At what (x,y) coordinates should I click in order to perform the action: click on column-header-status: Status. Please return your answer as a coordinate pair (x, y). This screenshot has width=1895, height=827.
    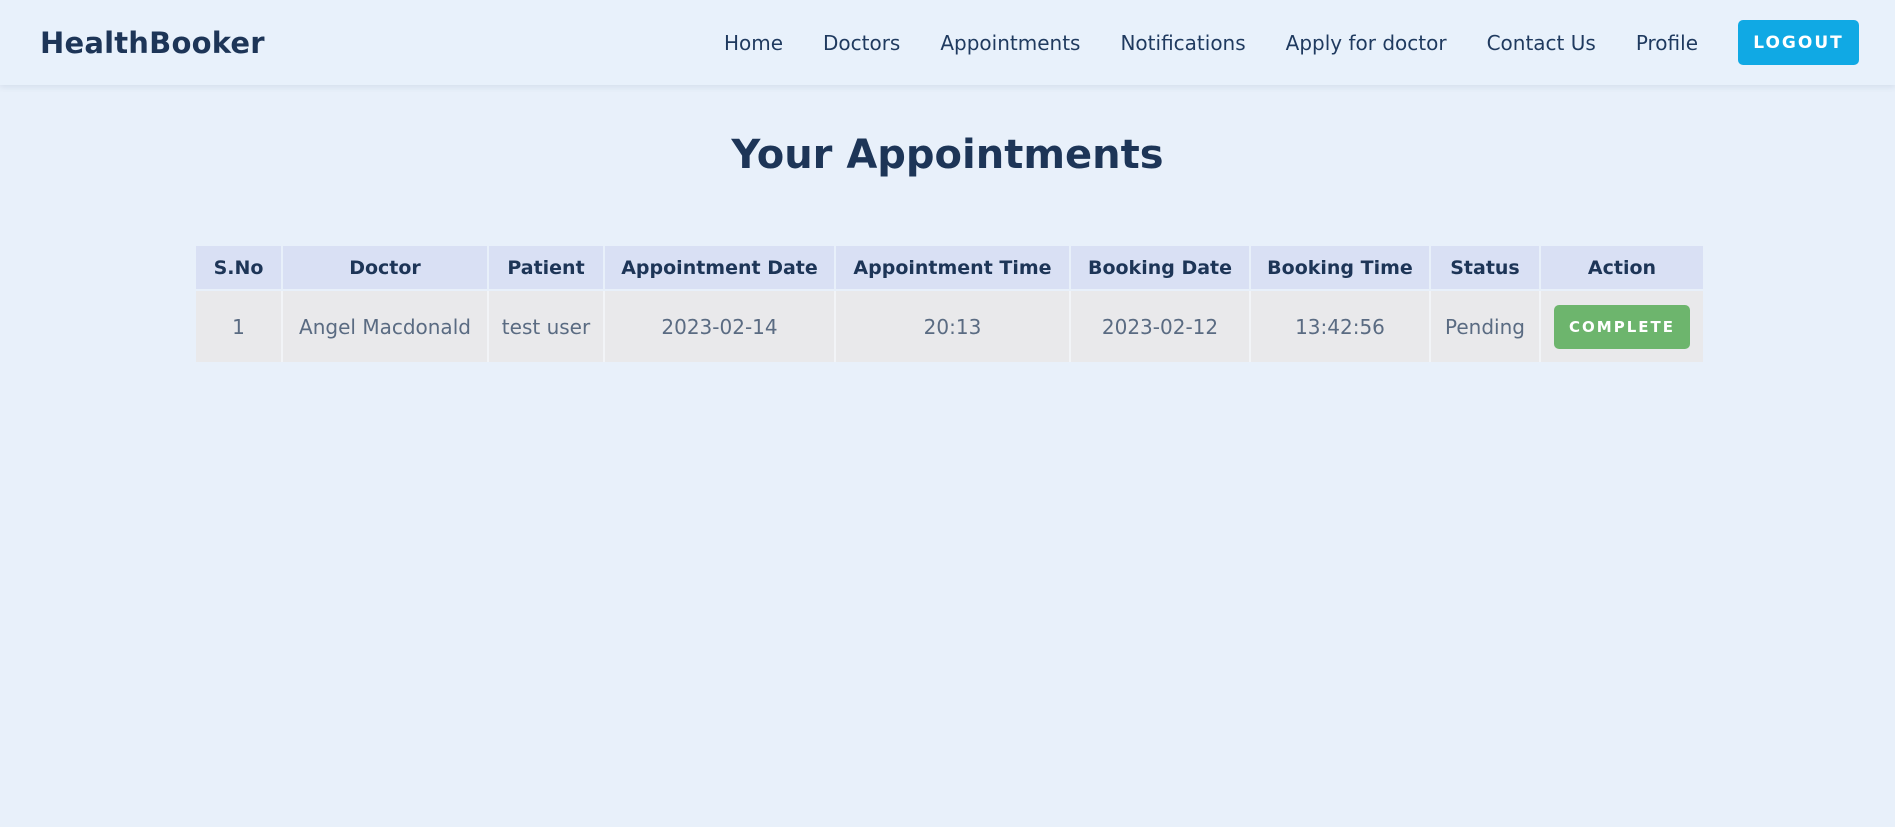
    Looking at the image, I should click on (1485, 268).